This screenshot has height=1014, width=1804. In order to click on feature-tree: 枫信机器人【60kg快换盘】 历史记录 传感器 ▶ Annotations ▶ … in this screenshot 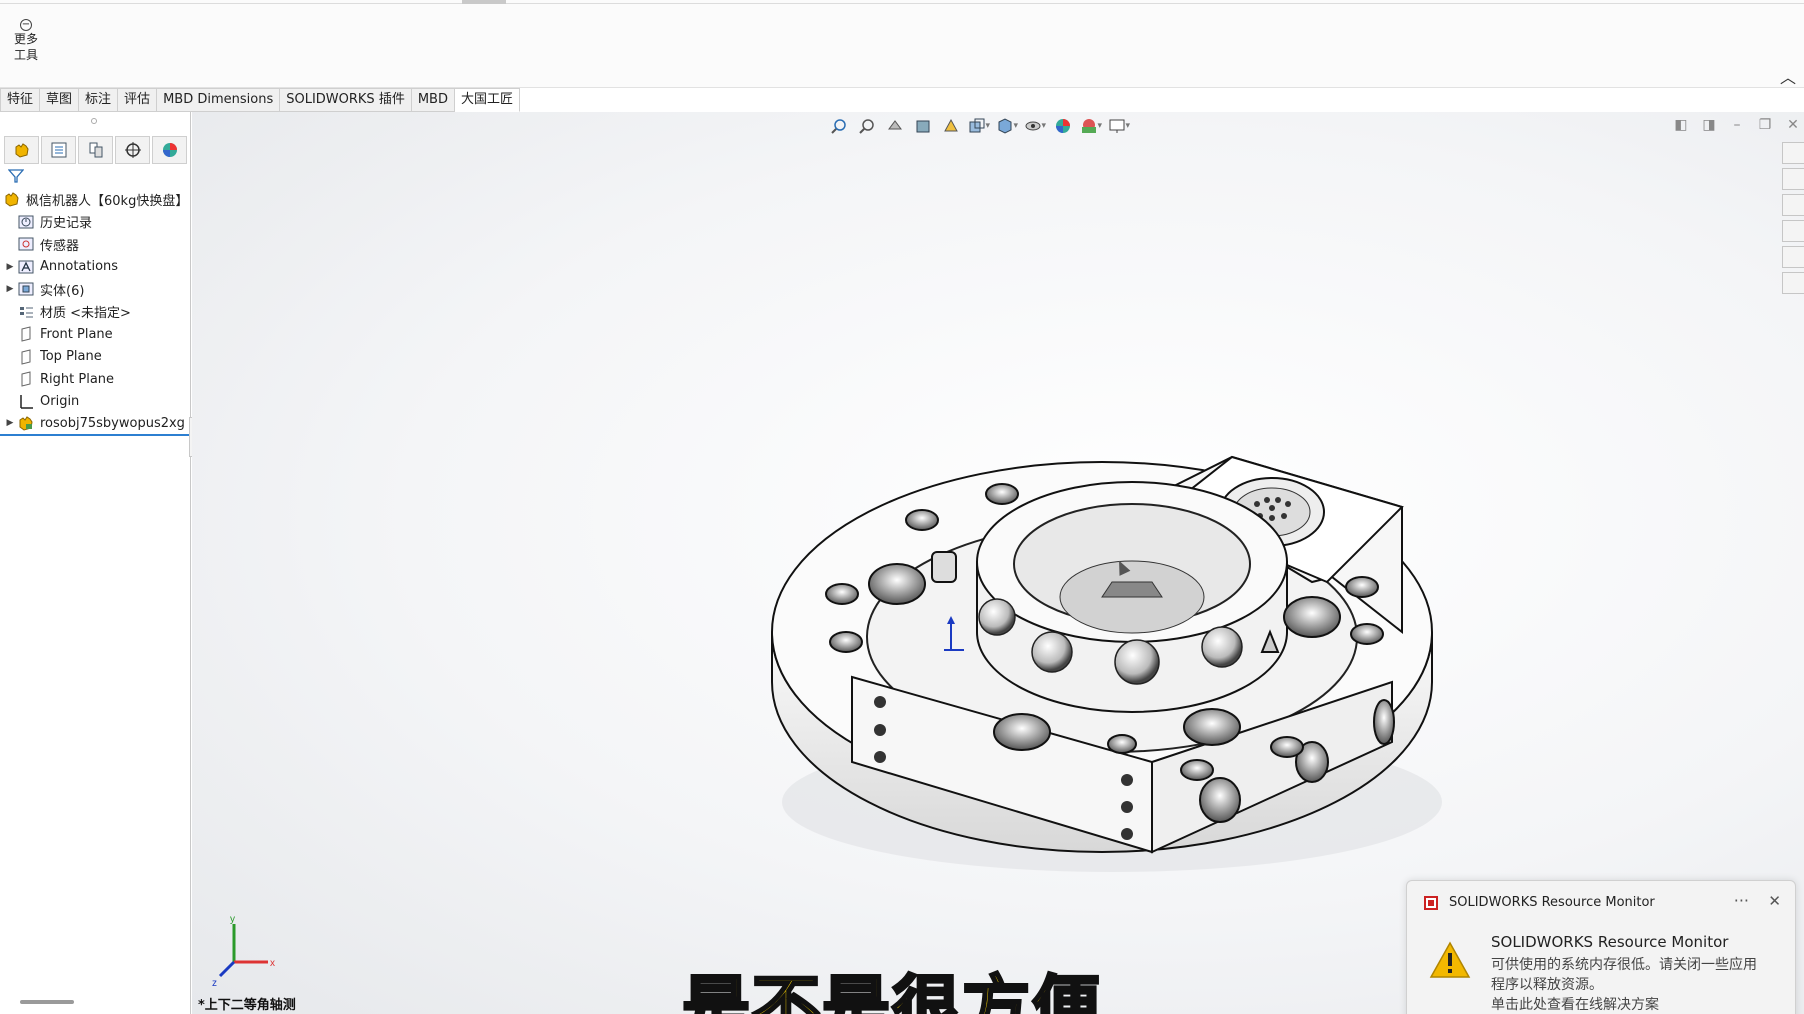, I will do `click(95, 312)`.